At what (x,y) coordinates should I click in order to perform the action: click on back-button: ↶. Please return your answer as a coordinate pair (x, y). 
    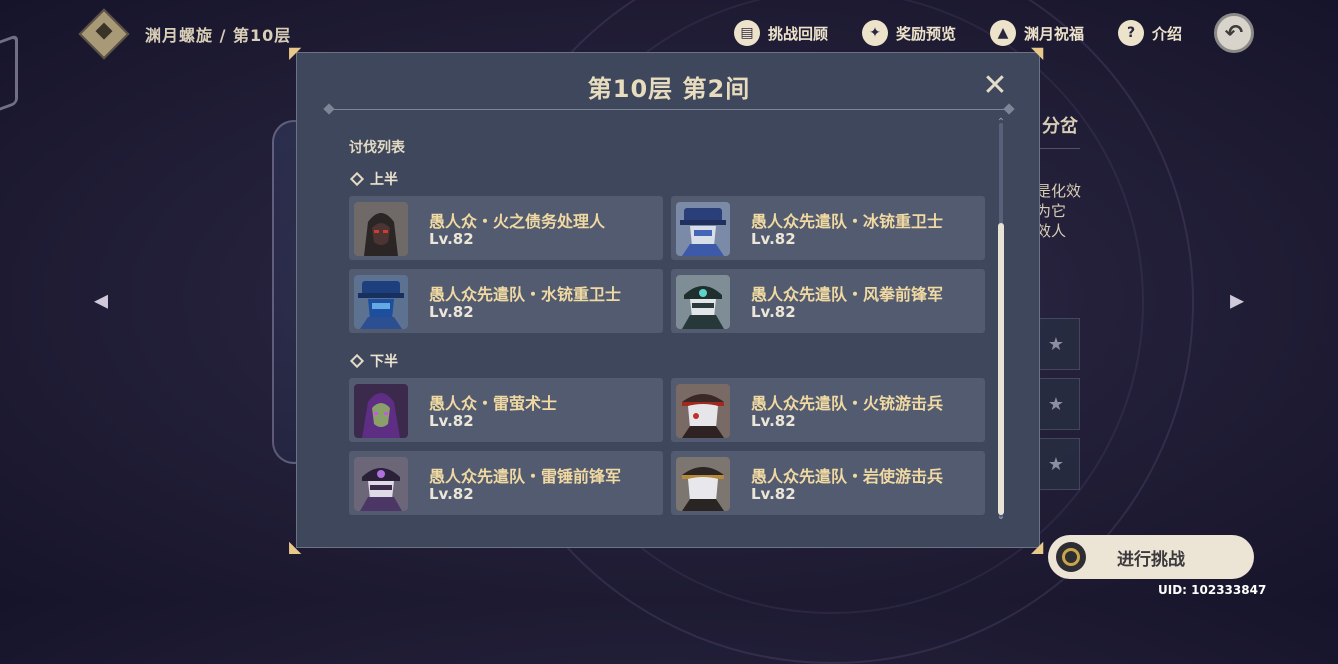
    Looking at the image, I should click on (1234, 33).